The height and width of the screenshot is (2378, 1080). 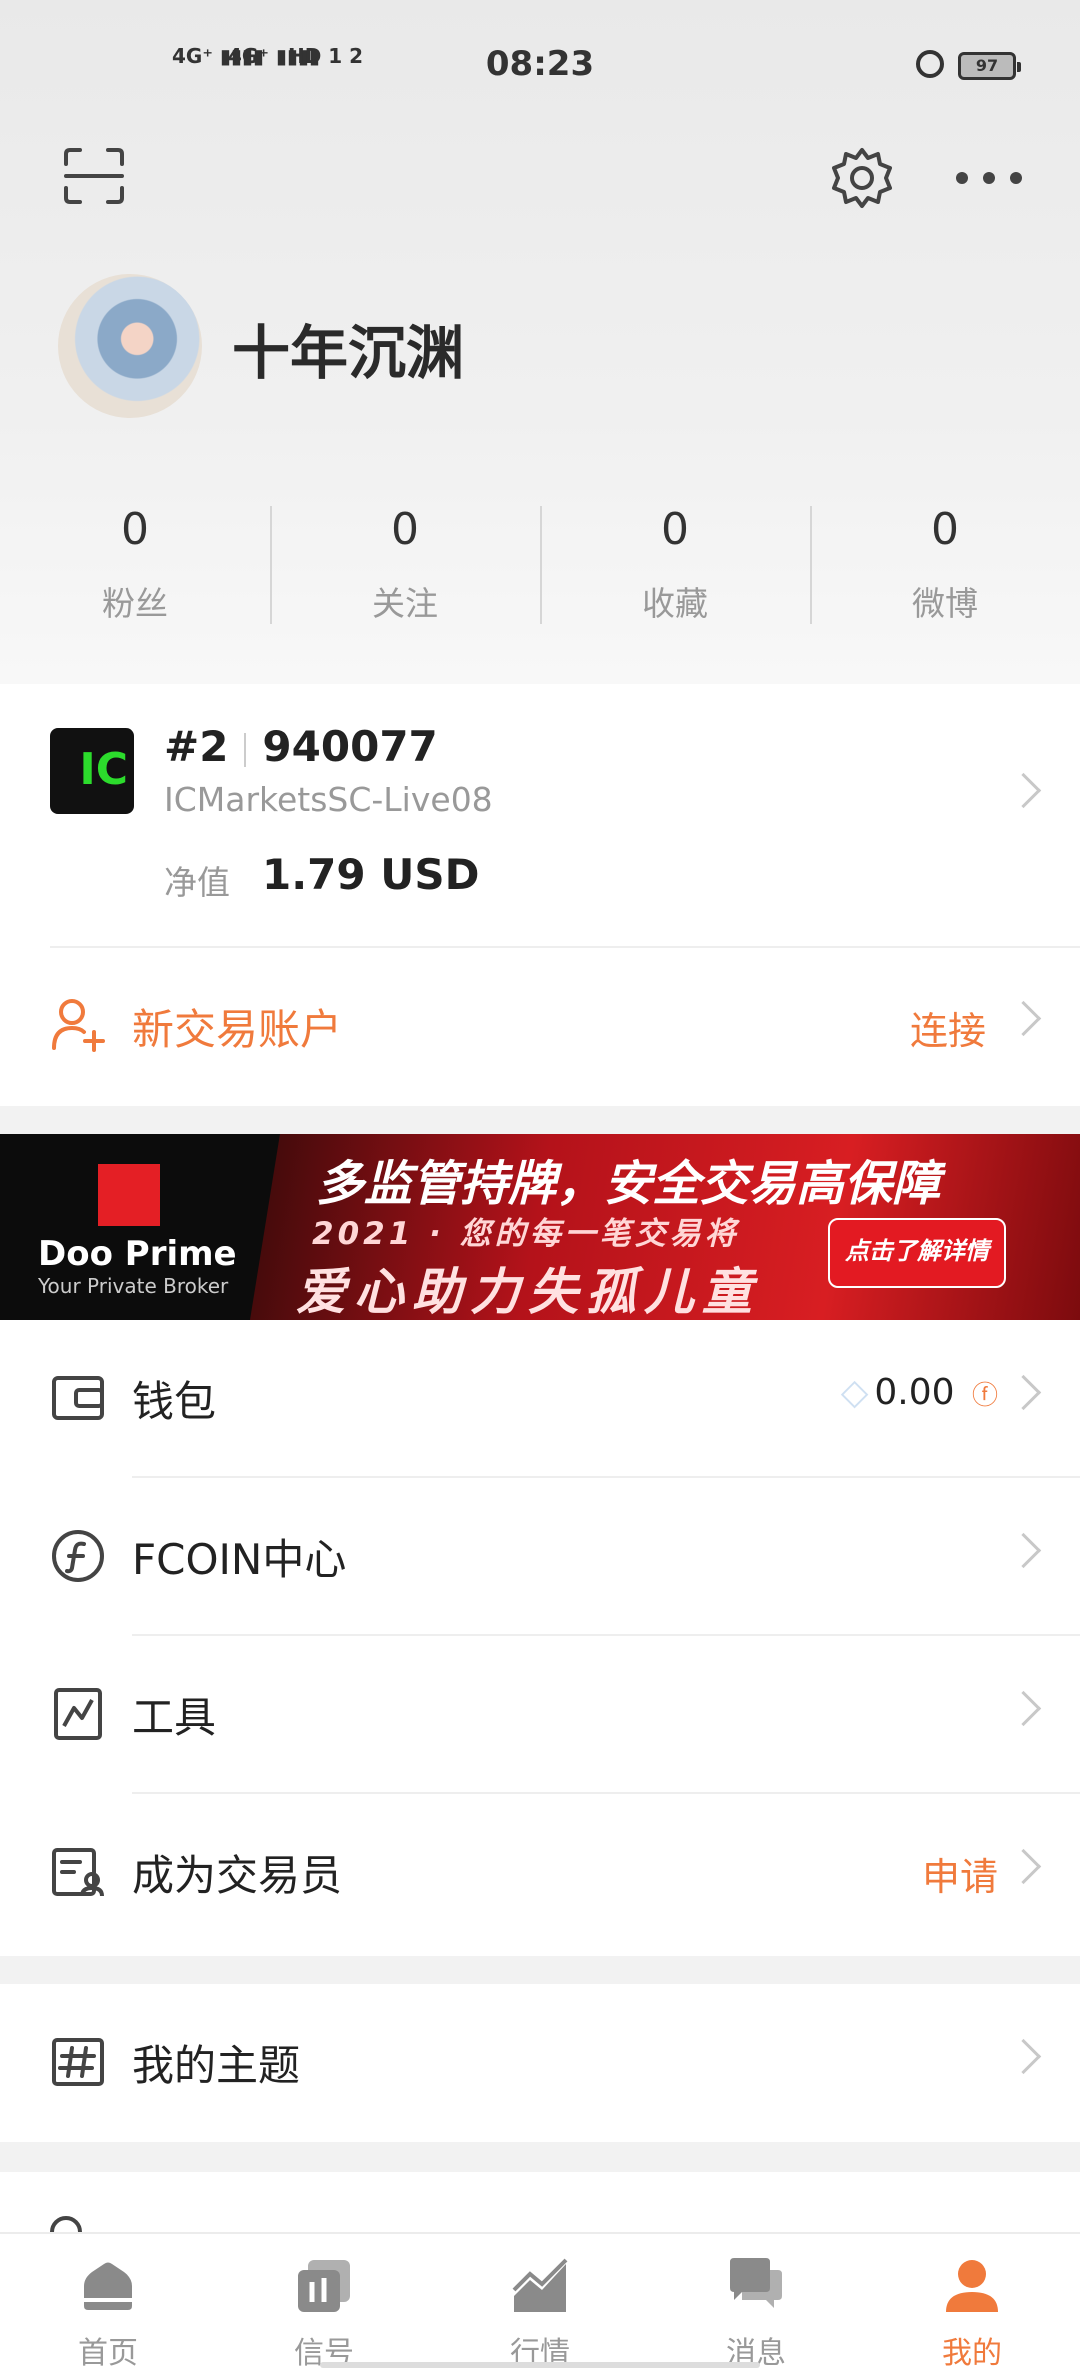 What do you see at coordinates (405, 603) in the screenshot?
I see `stat-label: 关注` at bounding box center [405, 603].